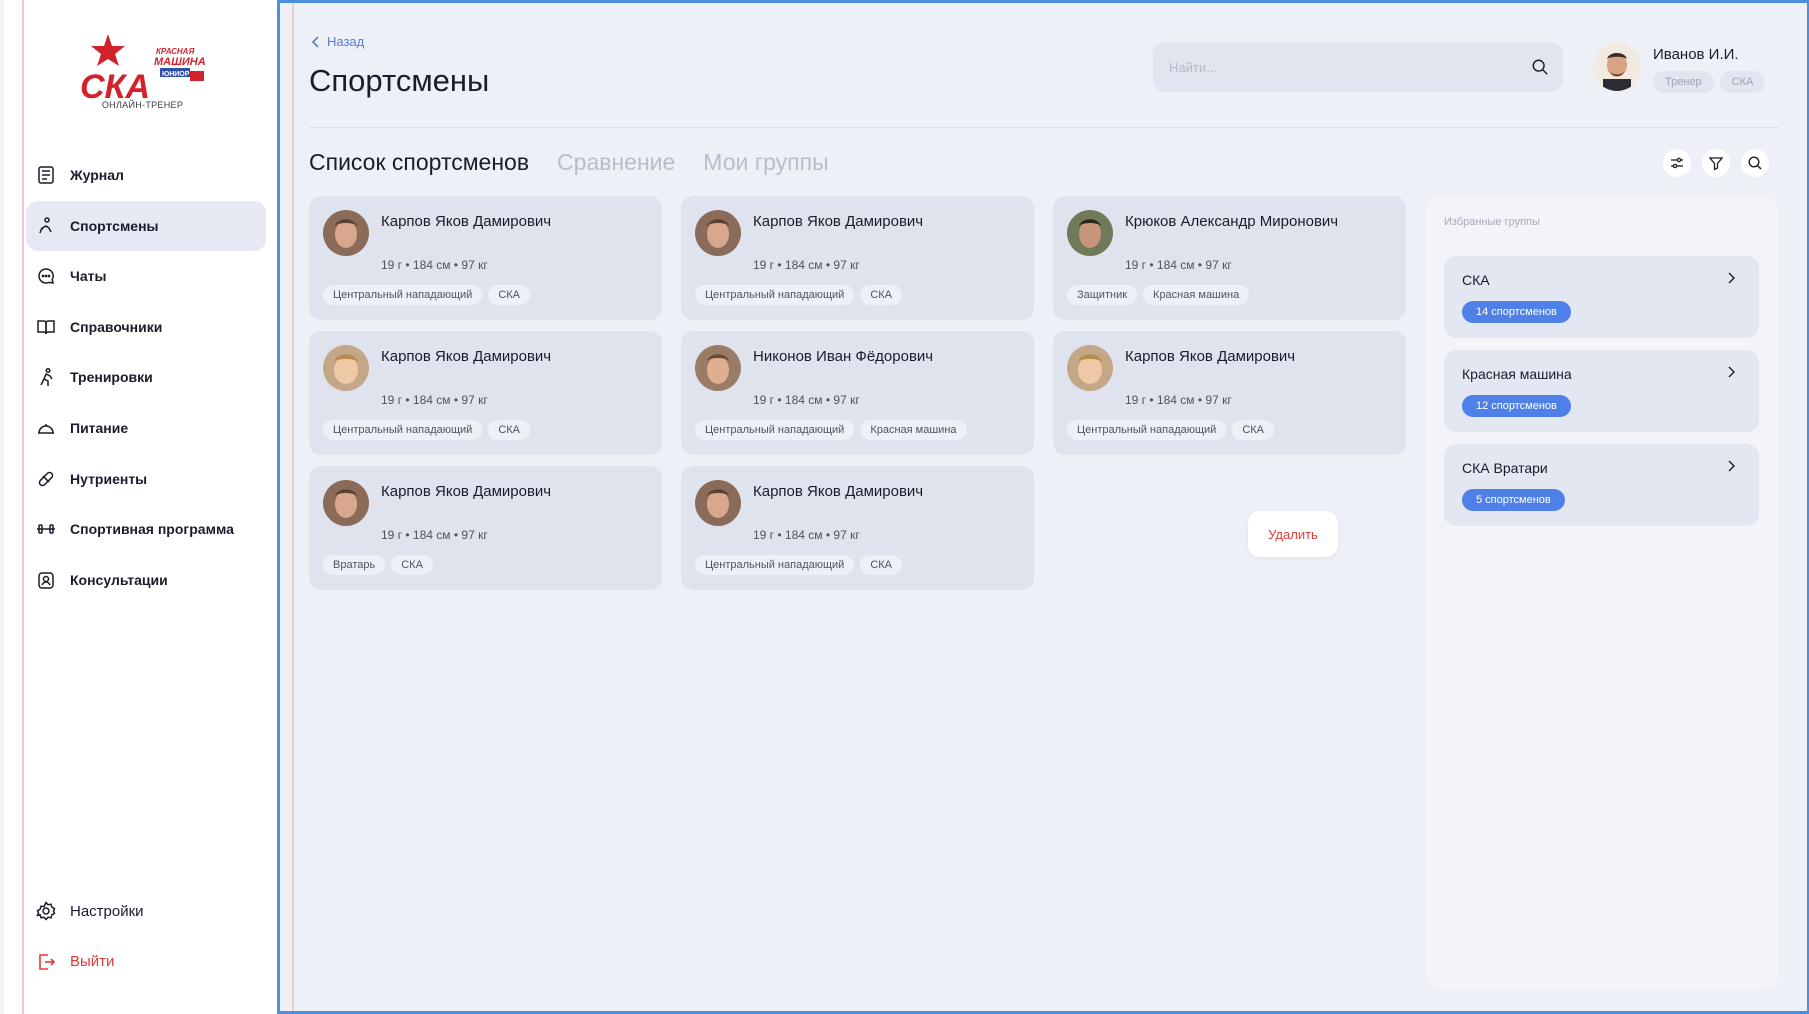 The width and height of the screenshot is (1809, 1014). What do you see at coordinates (97, 175) in the screenshot?
I see `sidebar-item-label: Журнал` at bounding box center [97, 175].